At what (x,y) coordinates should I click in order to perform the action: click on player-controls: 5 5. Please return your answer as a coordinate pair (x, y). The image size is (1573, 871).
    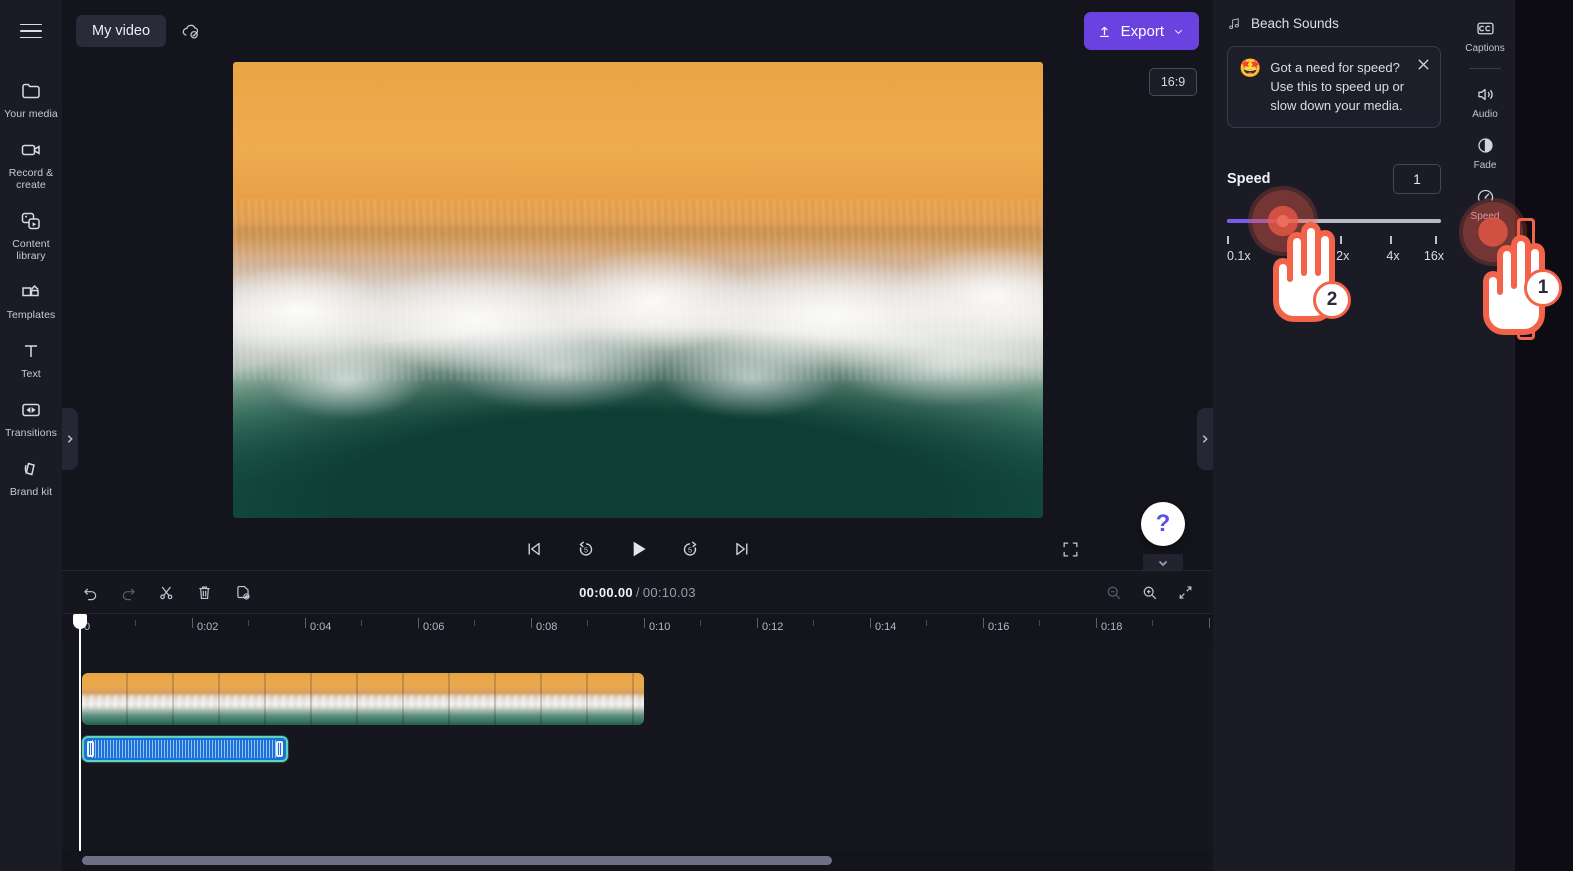
    Looking at the image, I should click on (637, 549).